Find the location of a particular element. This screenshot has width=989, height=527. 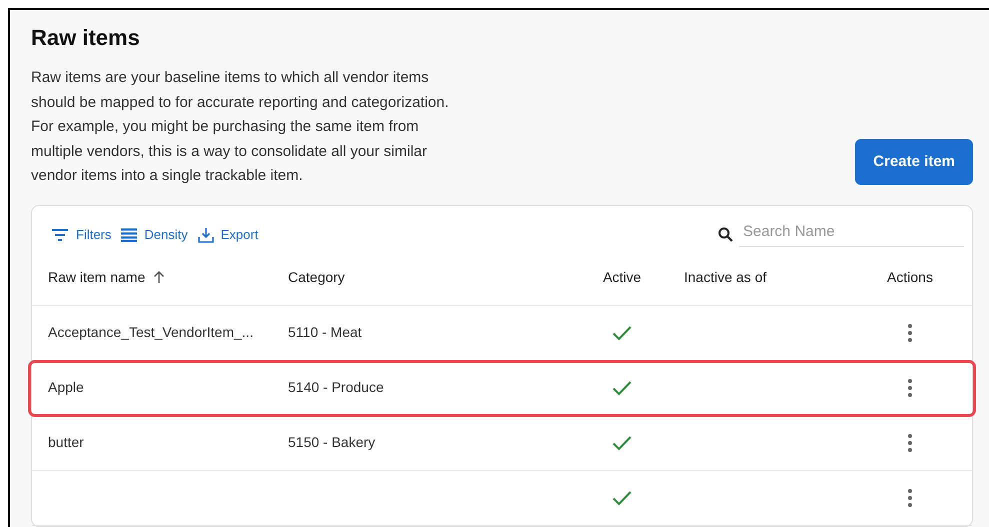

page-title: Raw items is located at coordinates (86, 38).